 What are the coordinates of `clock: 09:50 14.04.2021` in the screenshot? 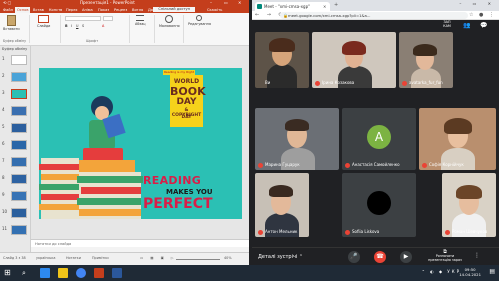 It's located at (470, 272).